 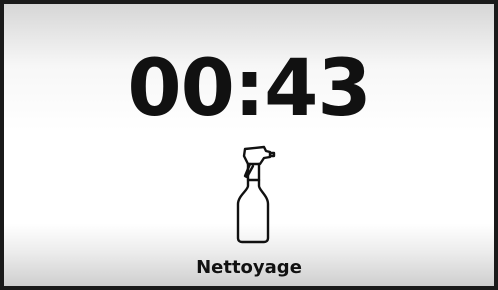 What do you see at coordinates (249, 267) in the screenshot?
I see `mode-label: Nettoyage` at bounding box center [249, 267].